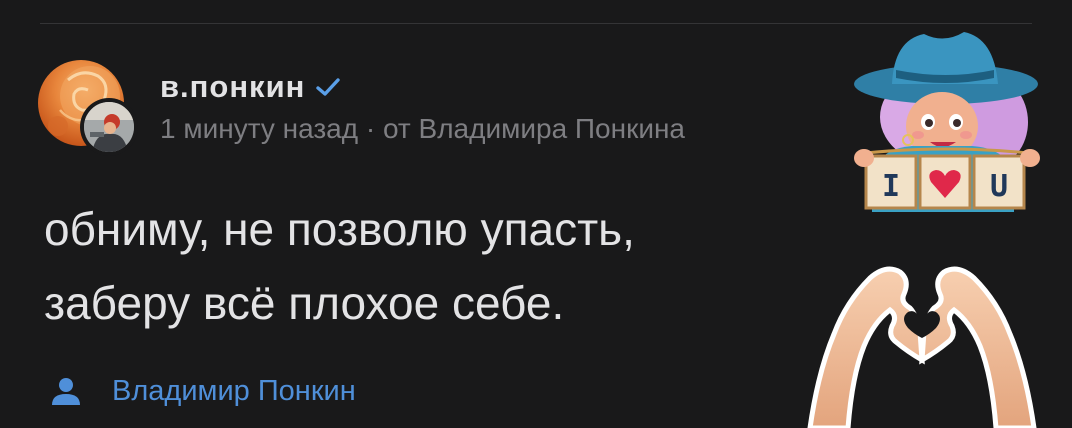 The height and width of the screenshot is (428, 1072). What do you see at coordinates (66, 391) in the screenshot?
I see `user-icon` at bounding box center [66, 391].